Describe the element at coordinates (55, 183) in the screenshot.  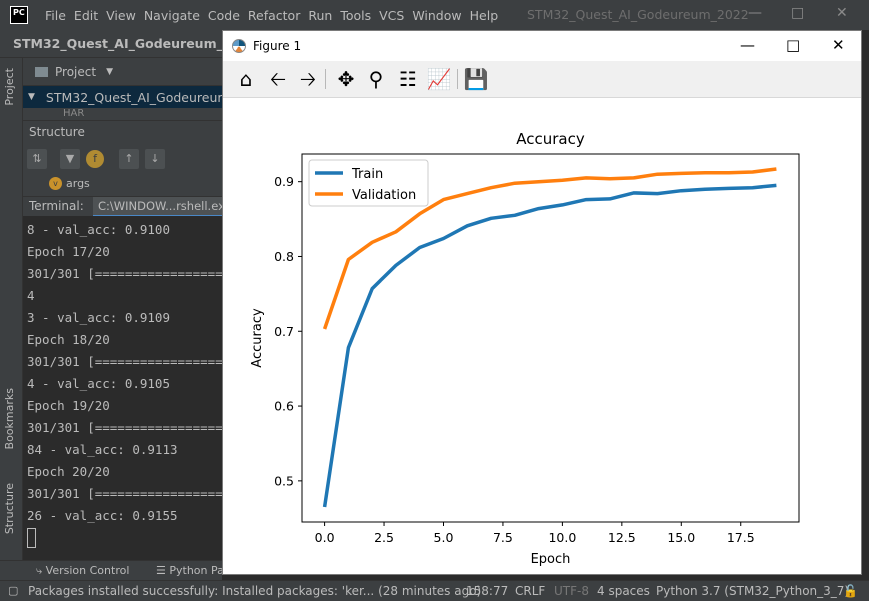
I see `variable-icon: v` at that location.